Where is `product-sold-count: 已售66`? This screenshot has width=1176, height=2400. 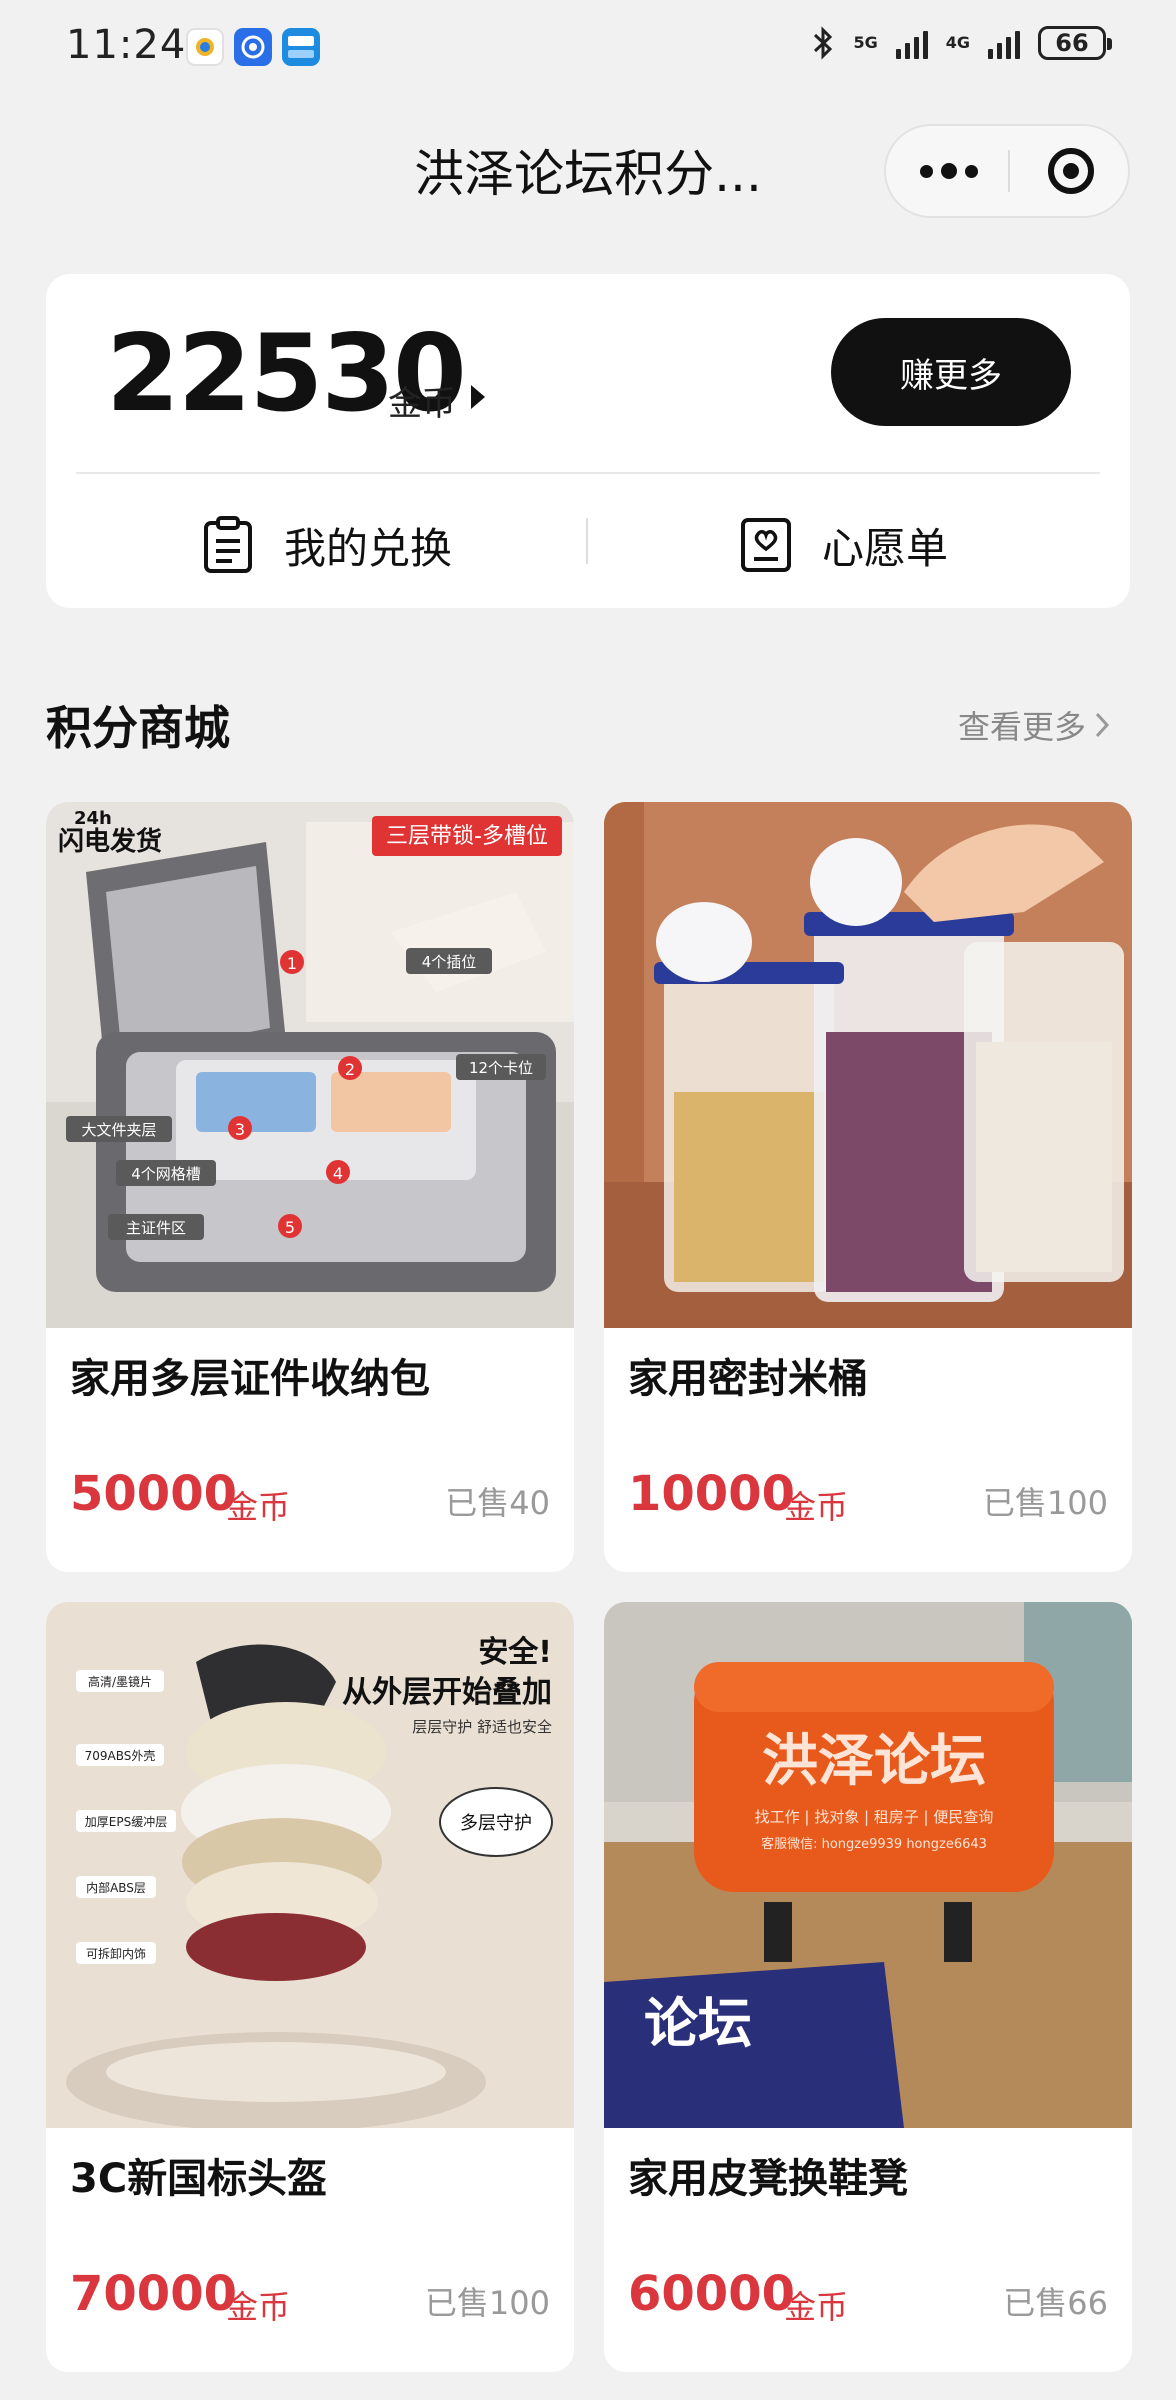
product-sold-count: 已售66 is located at coordinates (1055, 2303).